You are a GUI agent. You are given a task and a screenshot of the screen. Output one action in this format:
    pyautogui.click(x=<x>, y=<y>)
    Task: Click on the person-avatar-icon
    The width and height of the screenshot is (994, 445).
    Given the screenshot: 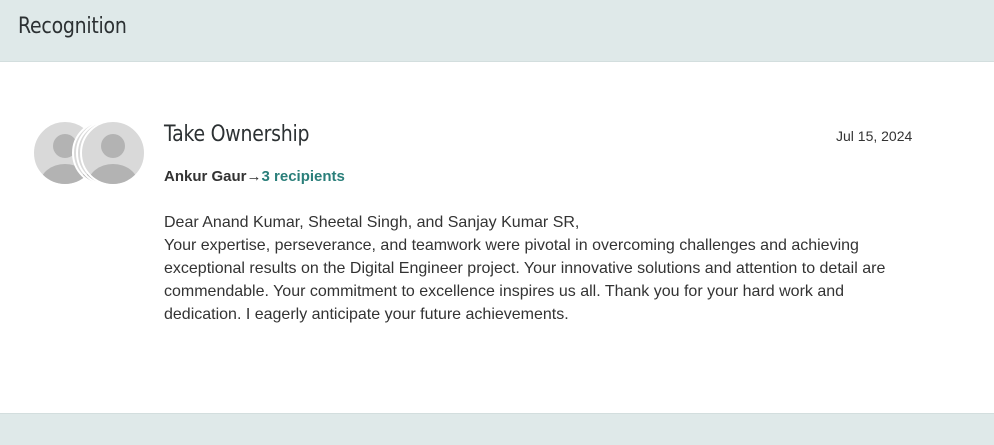 What is the action you would take?
    pyautogui.click(x=113, y=159)
    